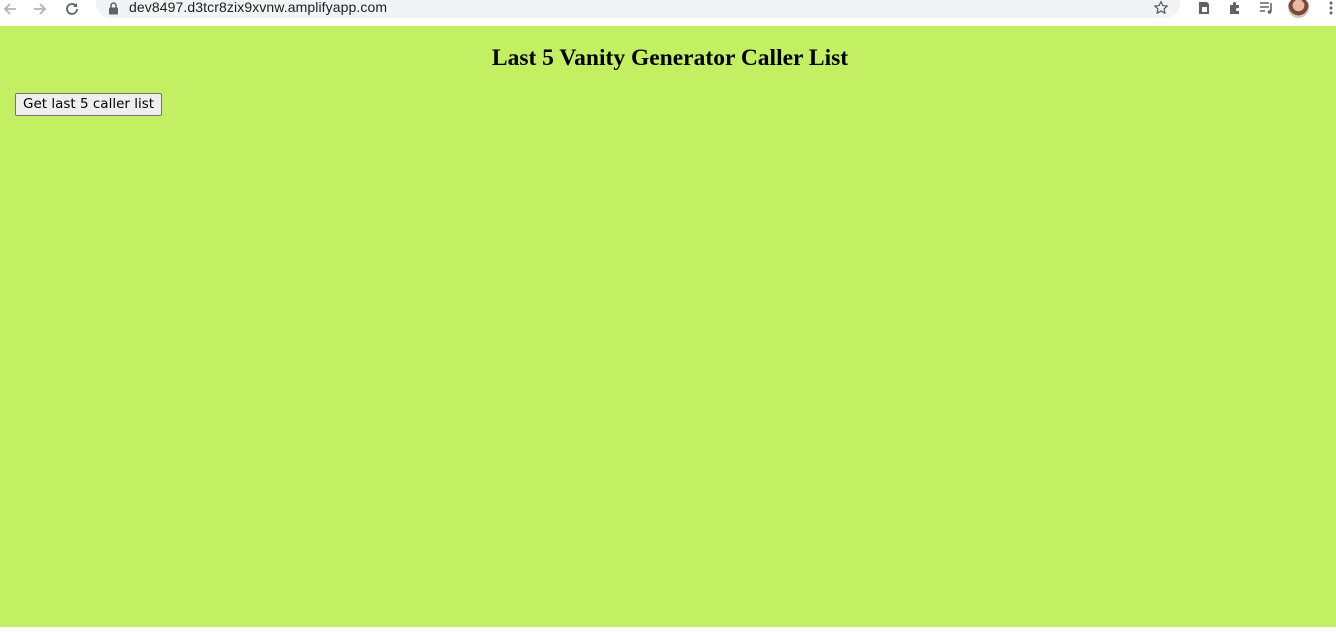 The image size is (1336, 632). What do you see at coordinates (258, 7) in the screenshot?
I see `url-text: dev8497.d3tcr8zix9xvnw.amplifyapp.com` at bounding box center [258, 7].